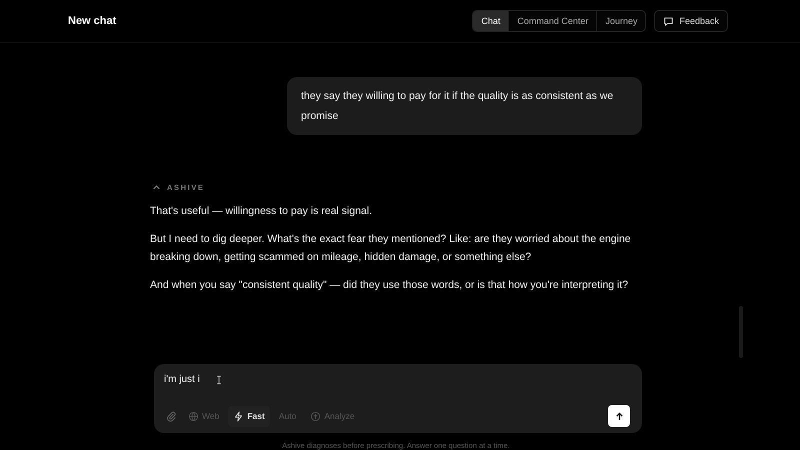 The height and width of the screenshot is (450, 800). I want to click on message-input: i'm just i, so click(186, 379).